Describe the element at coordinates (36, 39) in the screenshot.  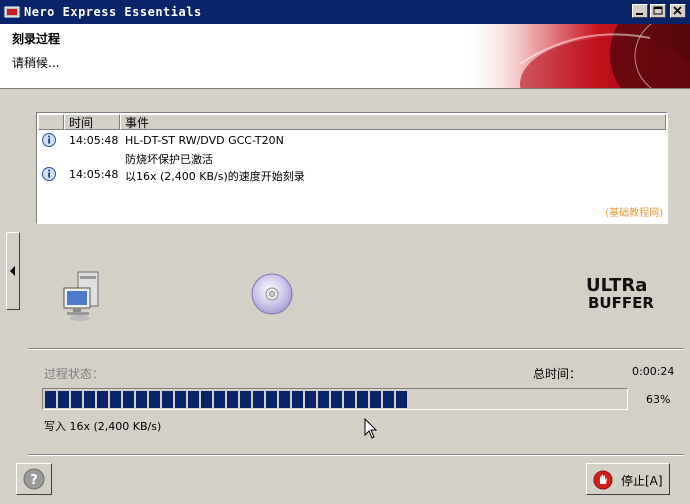
I see `page-title: 刻录过程` at that location.